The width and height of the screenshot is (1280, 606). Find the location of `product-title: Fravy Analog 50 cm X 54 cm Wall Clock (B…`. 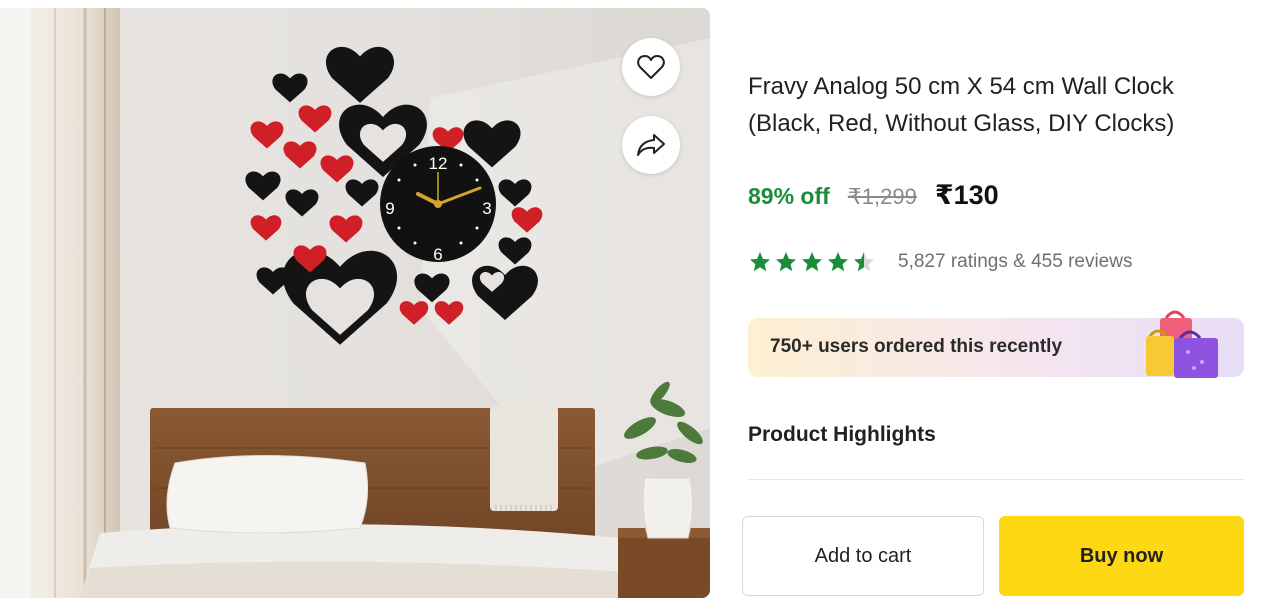

product-title: Fravy Analog 50 cm X 54 cm Wall Clock (B… is located at coordinates (961, 105).